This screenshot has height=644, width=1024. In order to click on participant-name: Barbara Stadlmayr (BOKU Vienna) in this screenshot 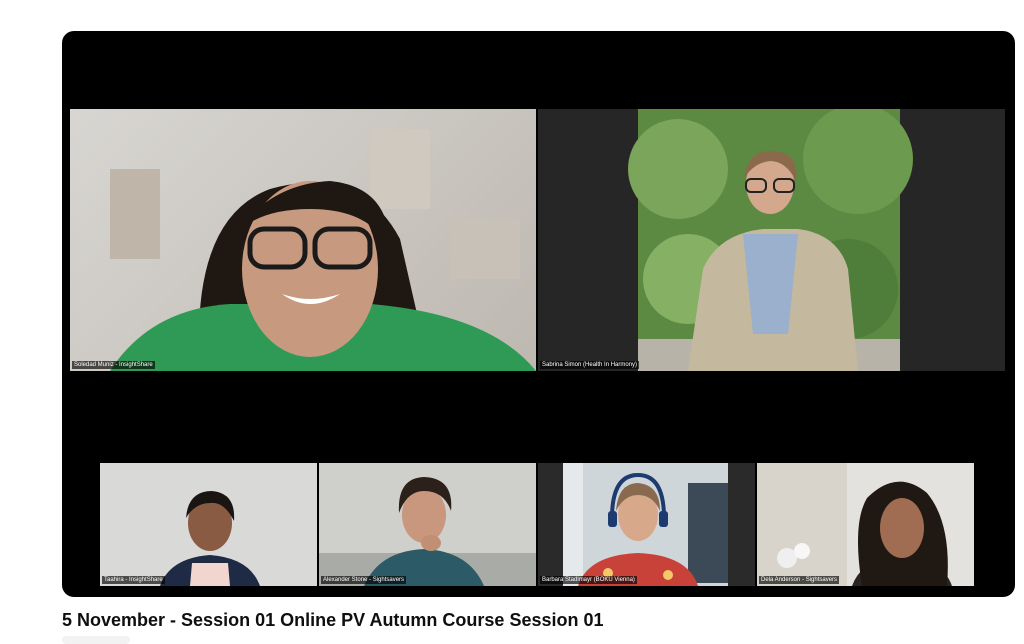, I will do `click(588, 580)`.